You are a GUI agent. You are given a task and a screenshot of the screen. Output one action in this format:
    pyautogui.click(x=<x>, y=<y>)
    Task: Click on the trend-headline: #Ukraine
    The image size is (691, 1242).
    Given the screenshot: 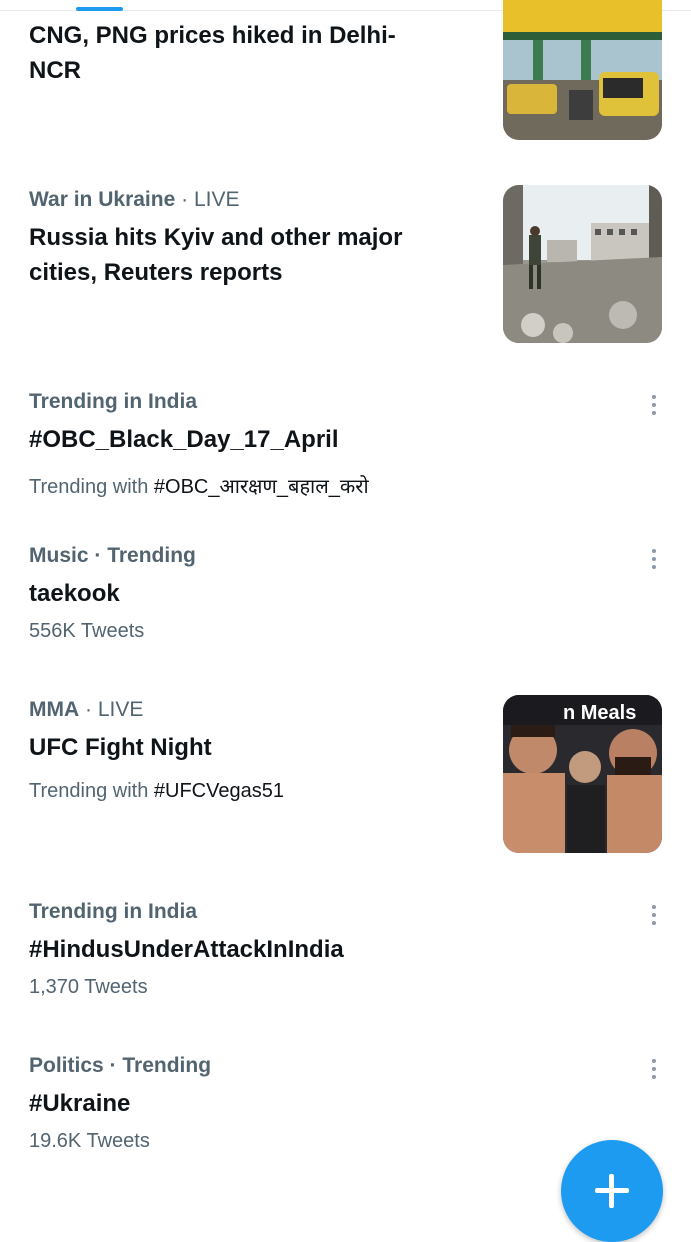 What is the action you would take?
    pyautogui.click(x=80, y=1103)
    